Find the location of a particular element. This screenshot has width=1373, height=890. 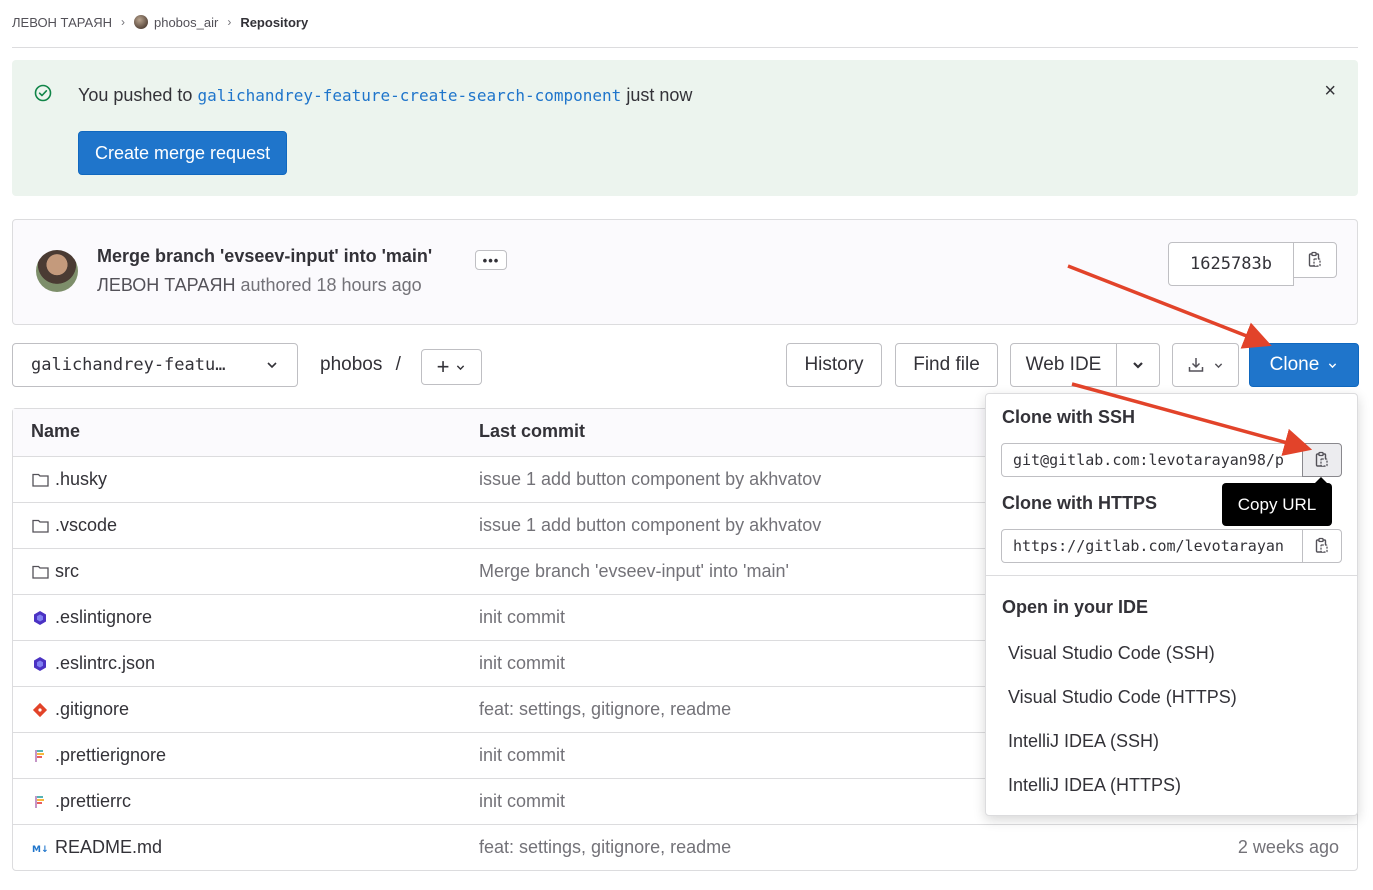

https-url-field: https://gitlab.com/levotarayan is located at coordinates (1152, 546).